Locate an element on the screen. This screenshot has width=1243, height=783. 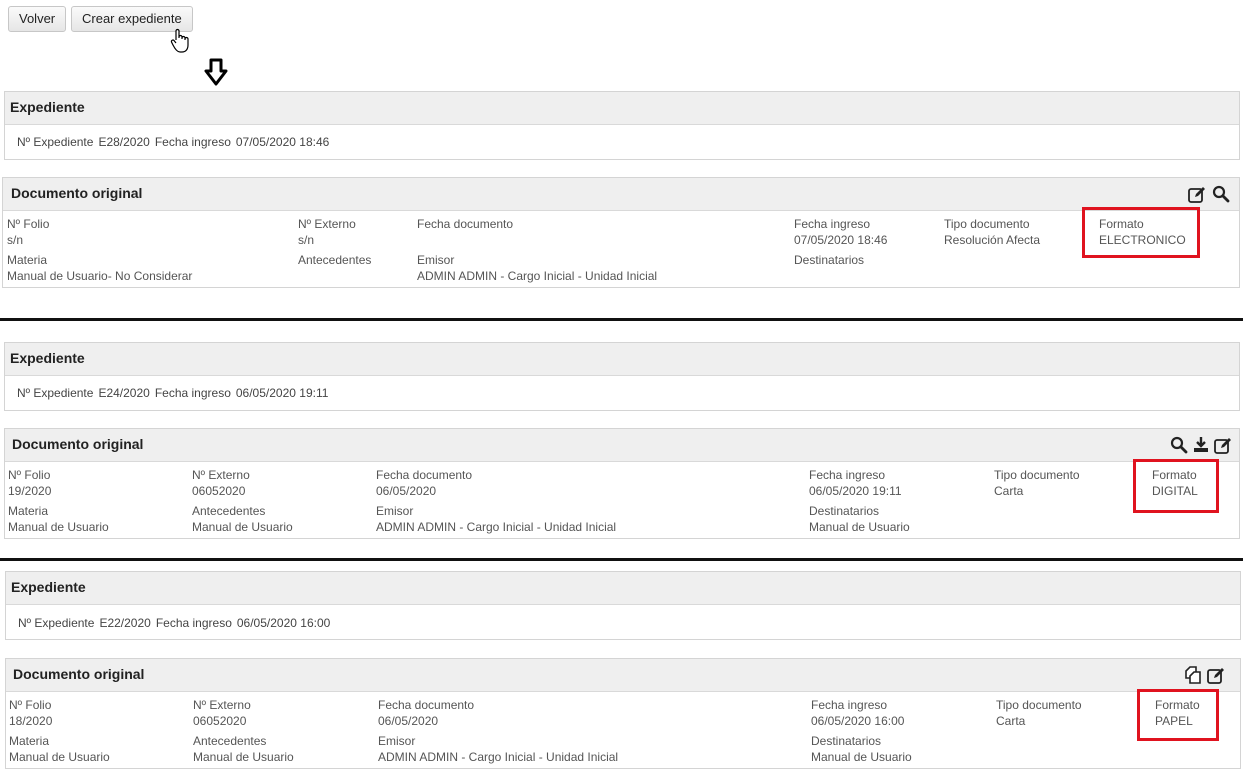
download-icon is located at coordinates (1201, 445).